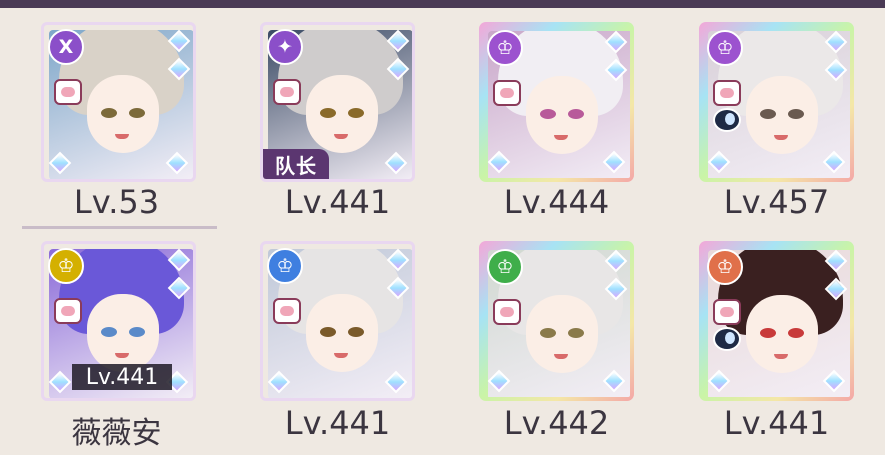 The image size is (885, 455). What do you see at coordinates (116, 202) in the screenshot?
I see `character-level: Lv.53` at bounding box center [116, 202].